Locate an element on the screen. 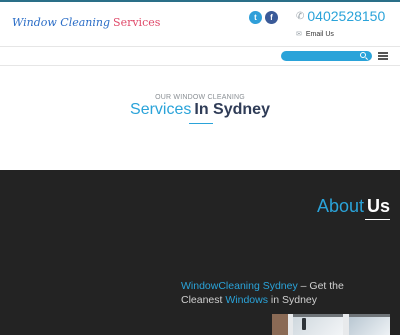 The height and width of the screenshot is (335, 400). phone-icon: ✆ is located at coordinates (300, 16).